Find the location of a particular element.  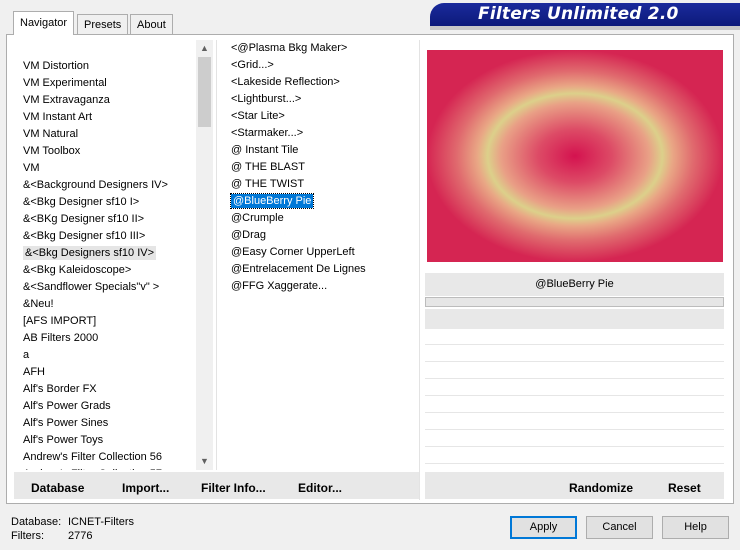

list-item: <Grid...> is located at coordinates (321, 65).